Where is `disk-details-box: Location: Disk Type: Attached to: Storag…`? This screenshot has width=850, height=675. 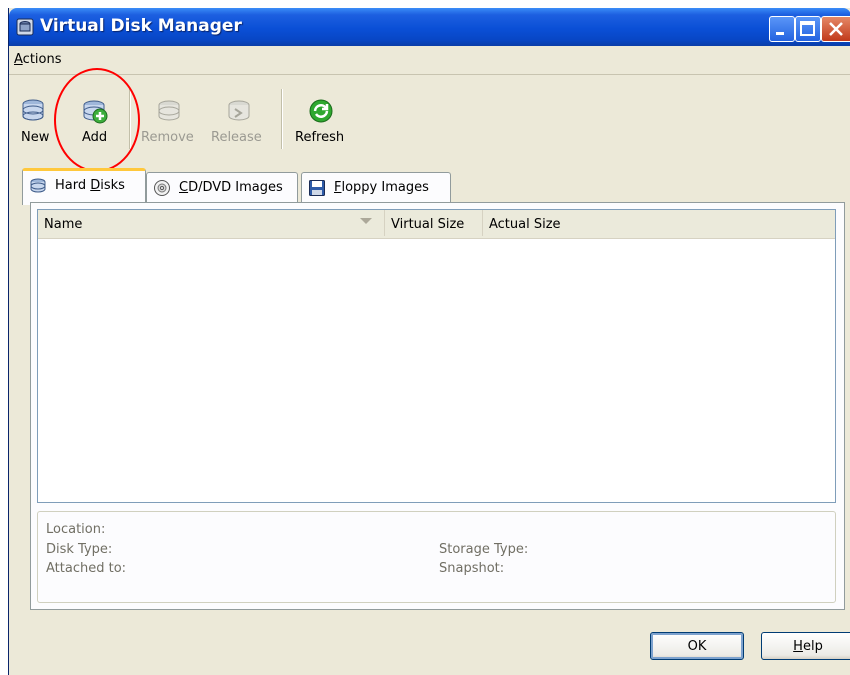
disk-details-box: Location: Disk Type: Attached to: Storag… is located at coordinates (436, 557).